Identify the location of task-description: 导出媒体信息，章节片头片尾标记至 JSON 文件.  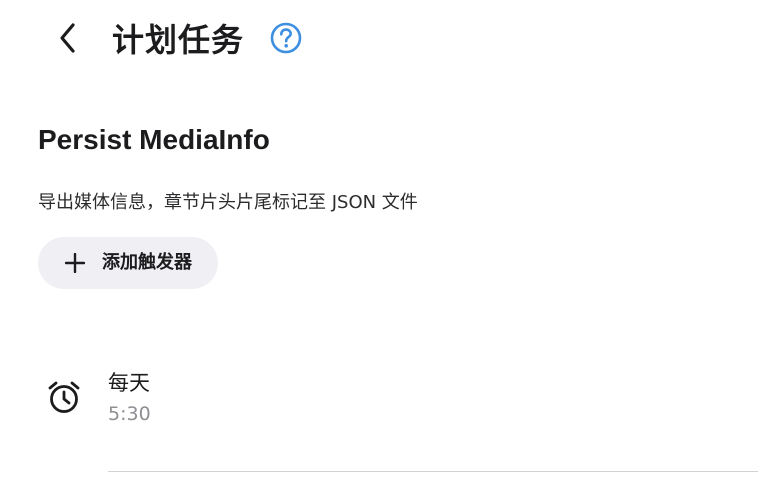
(228, 202).